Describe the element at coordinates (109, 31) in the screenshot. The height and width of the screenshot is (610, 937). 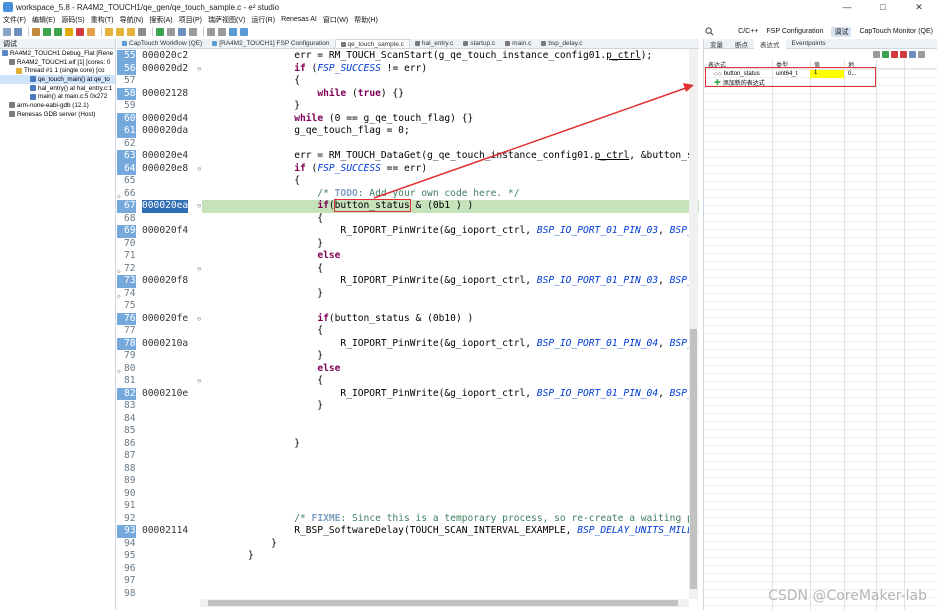
I see `step-into-icon` at that location.